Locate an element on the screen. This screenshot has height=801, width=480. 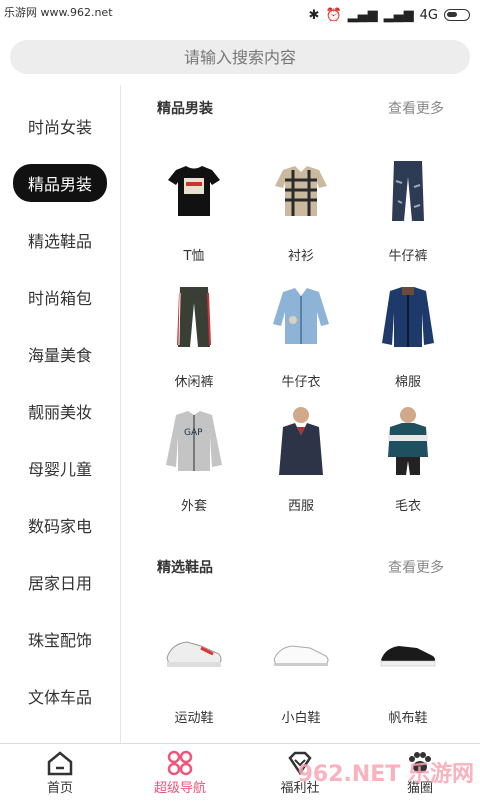
signal-icon-2: ▂▄▆ is located at coordinates (398, 15).